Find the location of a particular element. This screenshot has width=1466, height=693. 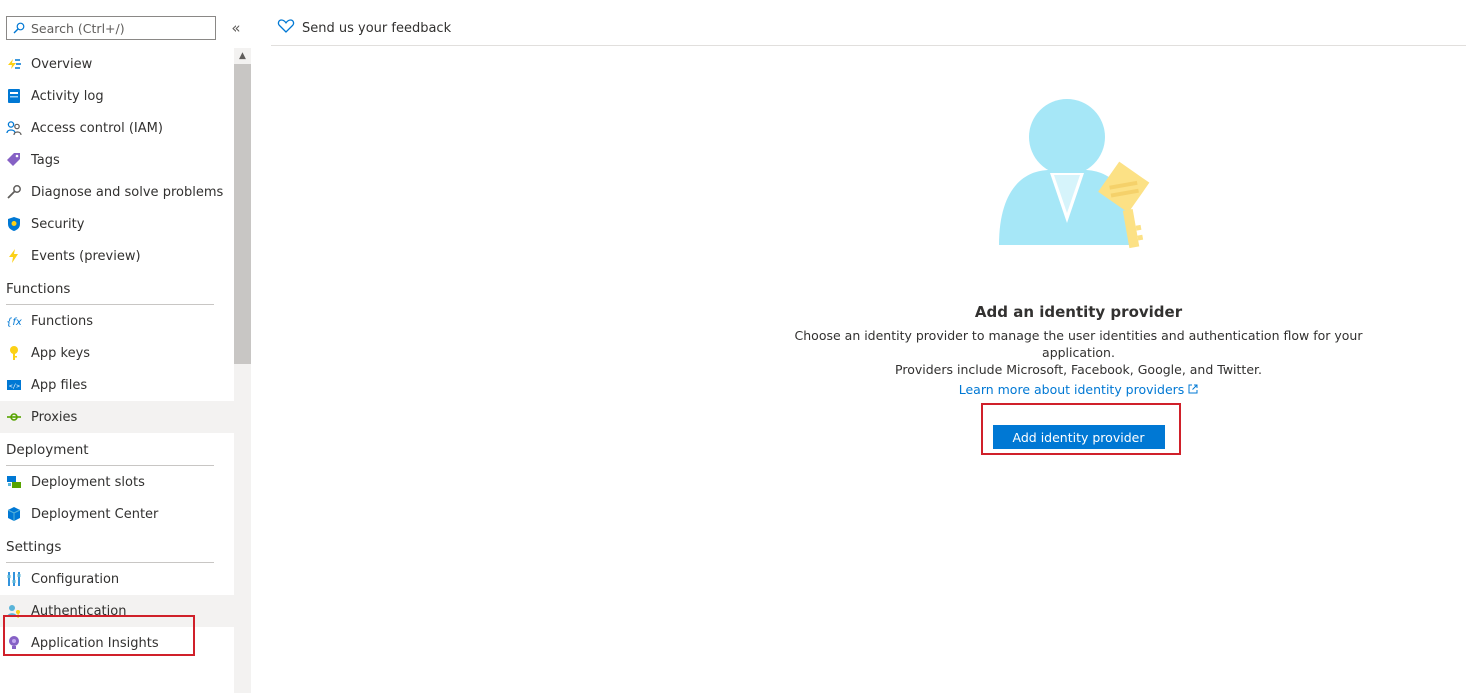

menu-item-configuration: Configuration is located at coordinates (117, 579).